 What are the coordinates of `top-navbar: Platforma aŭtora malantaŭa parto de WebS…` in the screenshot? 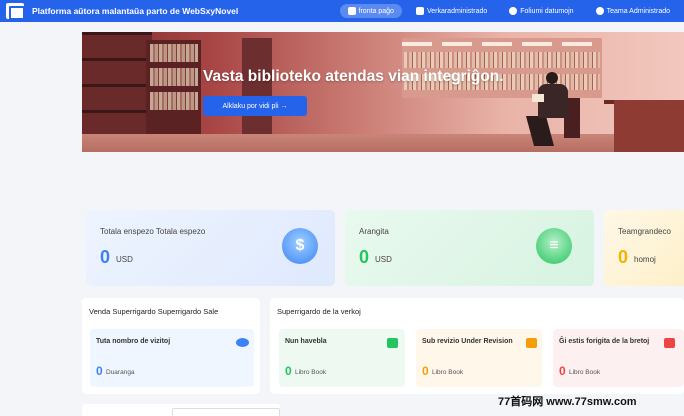 It's located at (342, 11).